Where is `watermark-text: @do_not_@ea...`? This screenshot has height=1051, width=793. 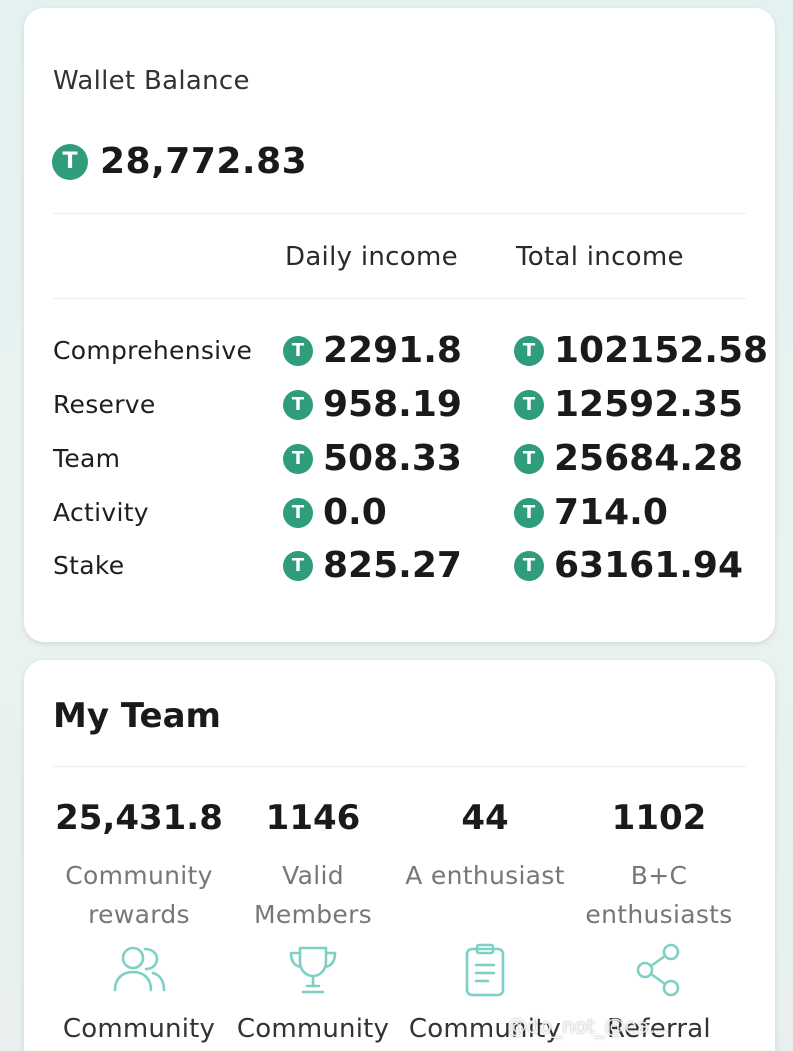
watermark-text: @do_not_@ea... is located at coordinates (588, 1026).